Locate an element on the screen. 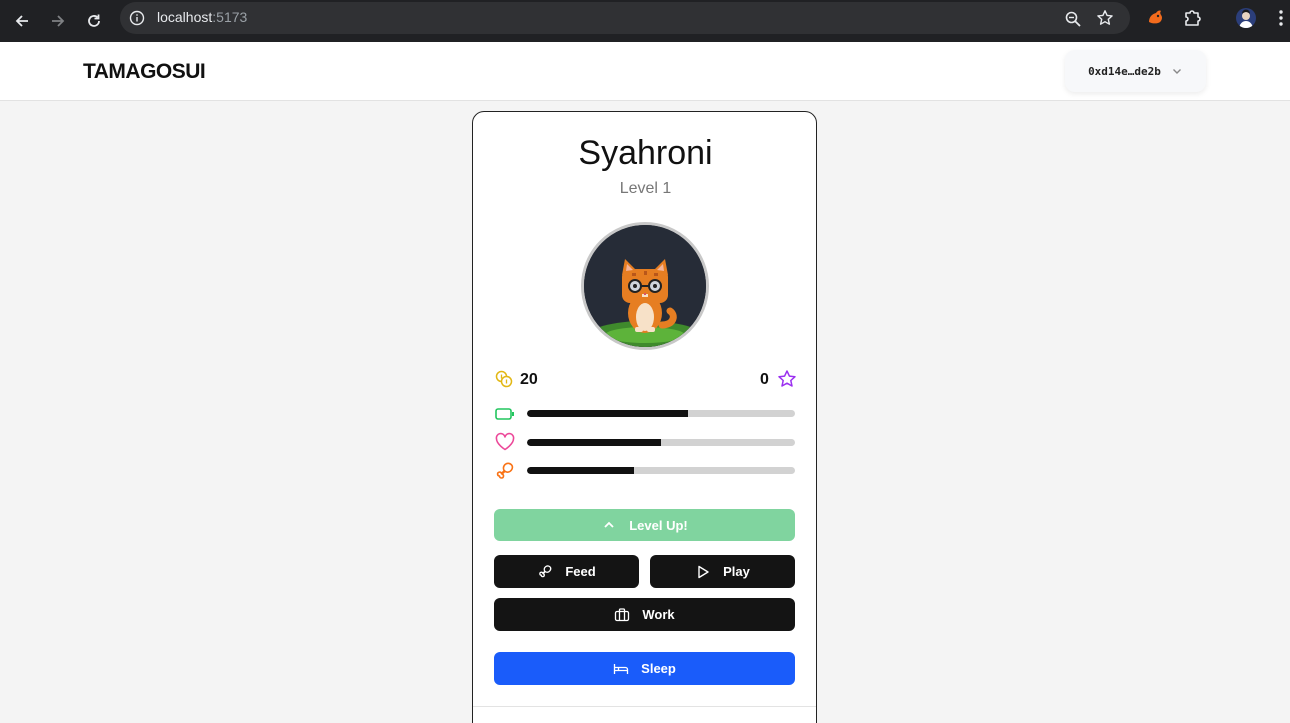  address-bar: localhost:5173 is located at coordinates (625, 18).